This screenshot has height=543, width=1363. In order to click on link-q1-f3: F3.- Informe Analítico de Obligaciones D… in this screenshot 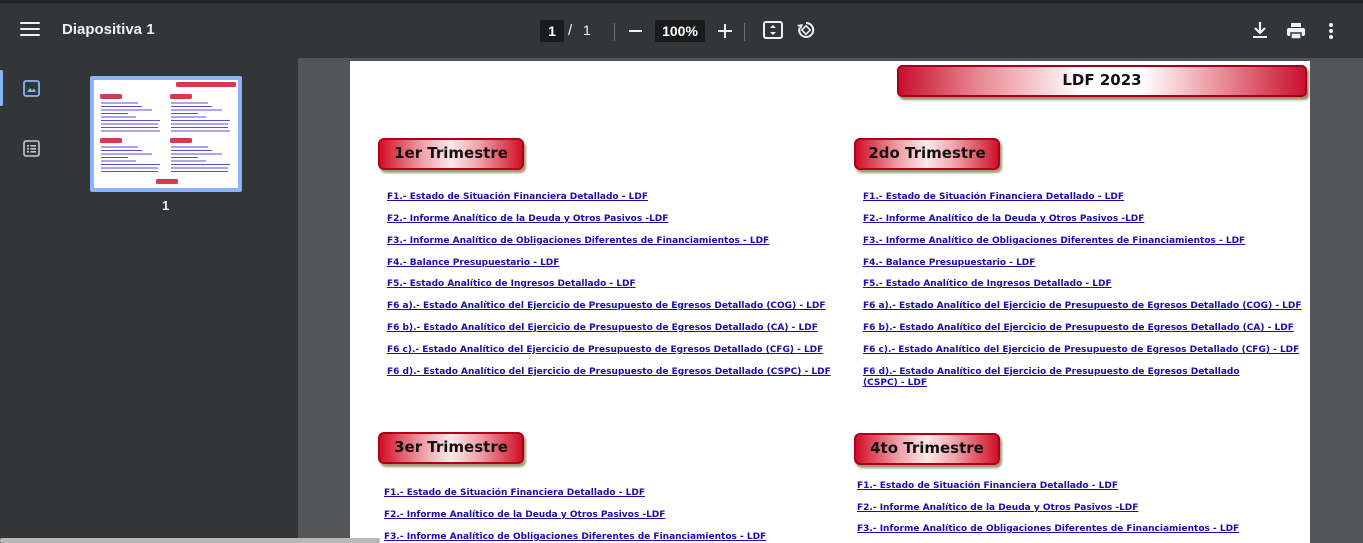, I will do `click(578, 241)`.